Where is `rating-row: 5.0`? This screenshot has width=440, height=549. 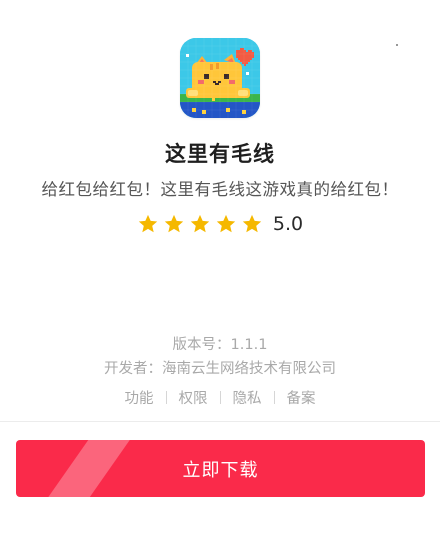
rating-row: 5.0 is located at coordinates (220, 224).